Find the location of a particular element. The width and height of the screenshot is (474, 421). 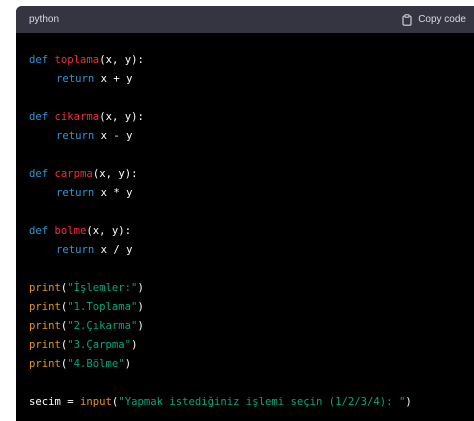

code-line: def bolme(x, y): is located at coordinates (80, 231).